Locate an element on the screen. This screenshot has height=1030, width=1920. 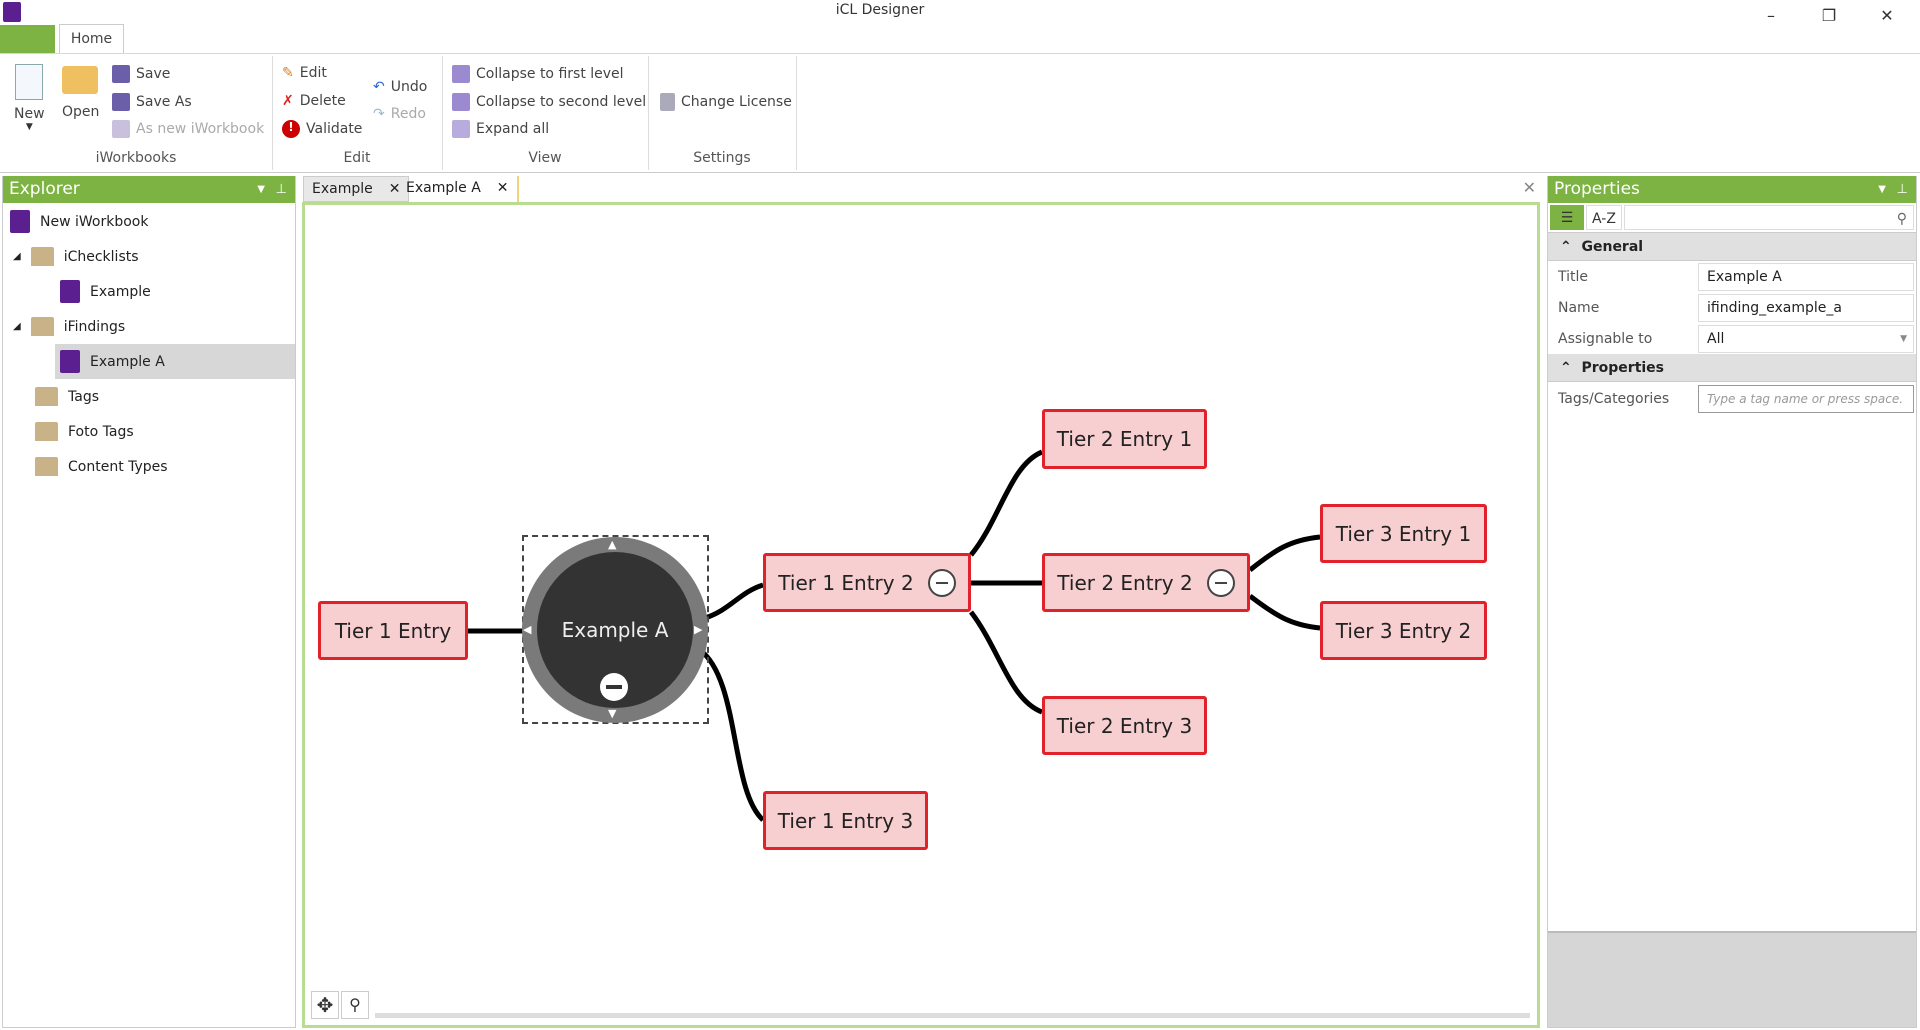
node-label: Tier 3 Entry 1 is located at coordinates (1403, 533).